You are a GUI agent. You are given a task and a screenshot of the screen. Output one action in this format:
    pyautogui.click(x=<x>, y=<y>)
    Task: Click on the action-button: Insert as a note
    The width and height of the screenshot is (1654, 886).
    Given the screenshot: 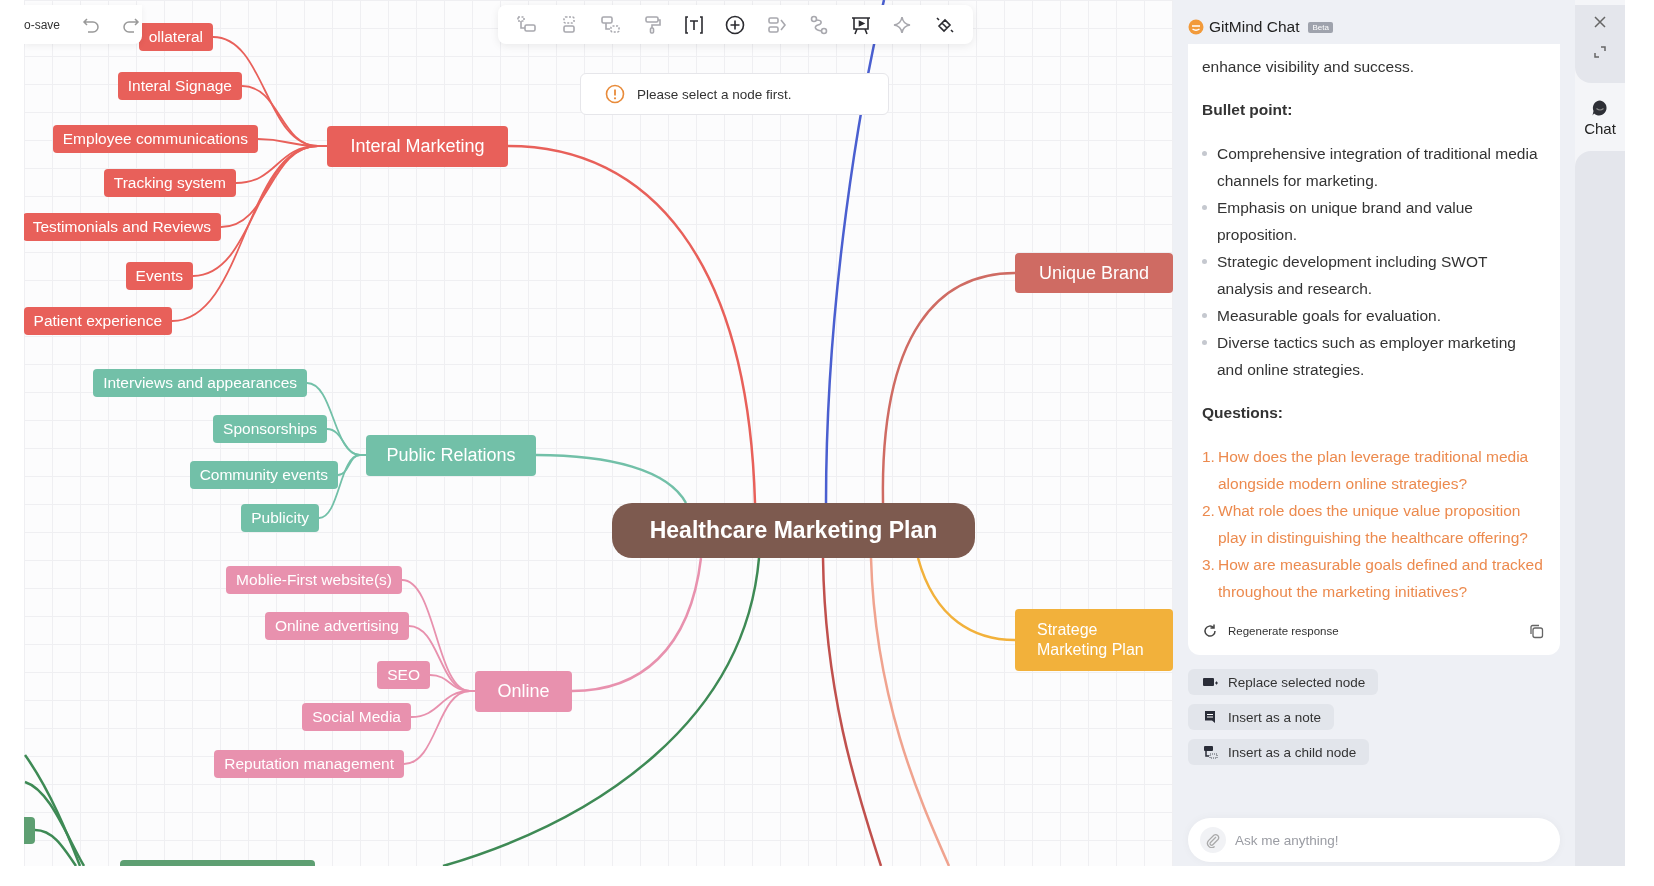 What is the action you would take?
    pyautogui.click(x=1261, y=717)
    